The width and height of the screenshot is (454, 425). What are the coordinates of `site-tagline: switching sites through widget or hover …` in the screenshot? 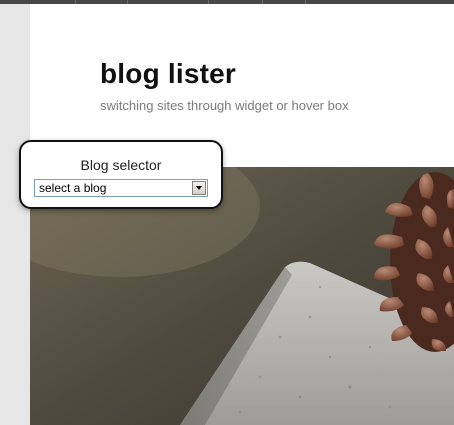 It's located at (224, 105).